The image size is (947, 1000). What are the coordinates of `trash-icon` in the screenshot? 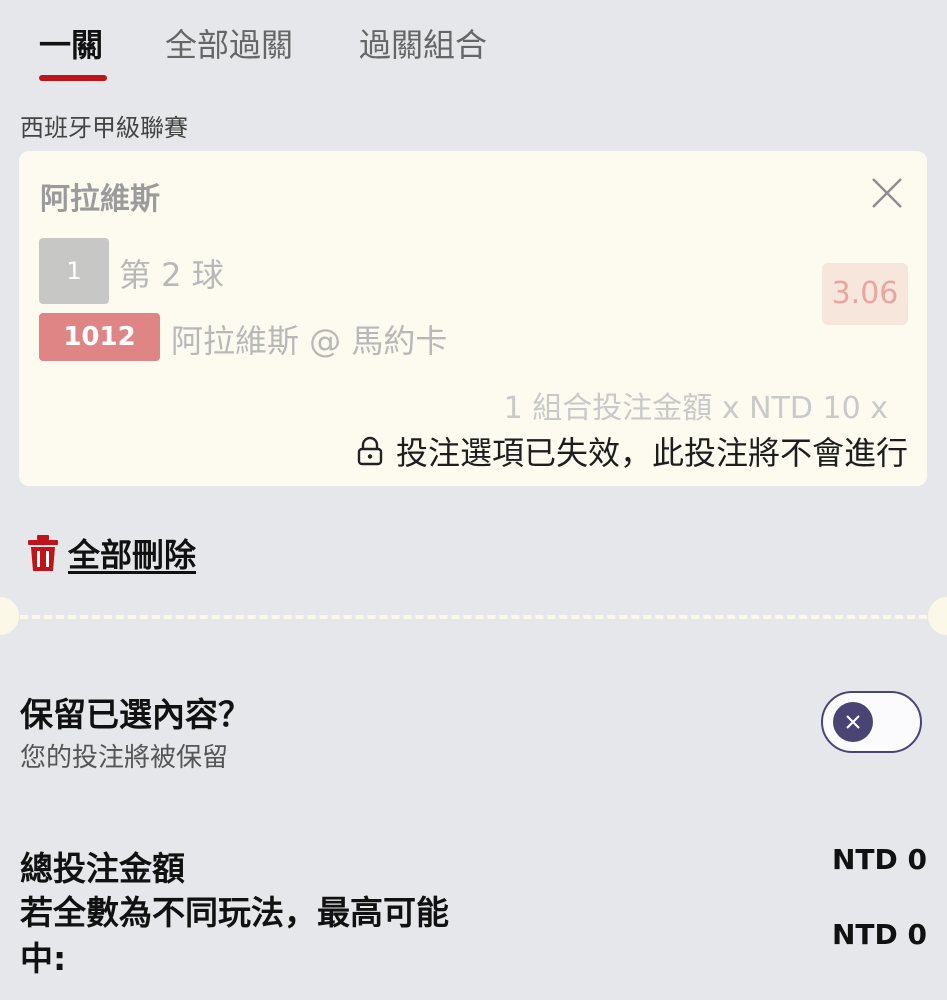 It's located at (43, 553).